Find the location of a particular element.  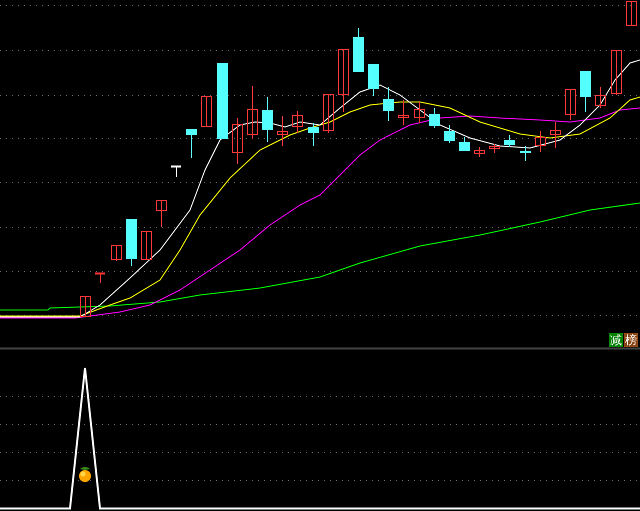

signal-tag: 减 is located at coordinates (616, 340).